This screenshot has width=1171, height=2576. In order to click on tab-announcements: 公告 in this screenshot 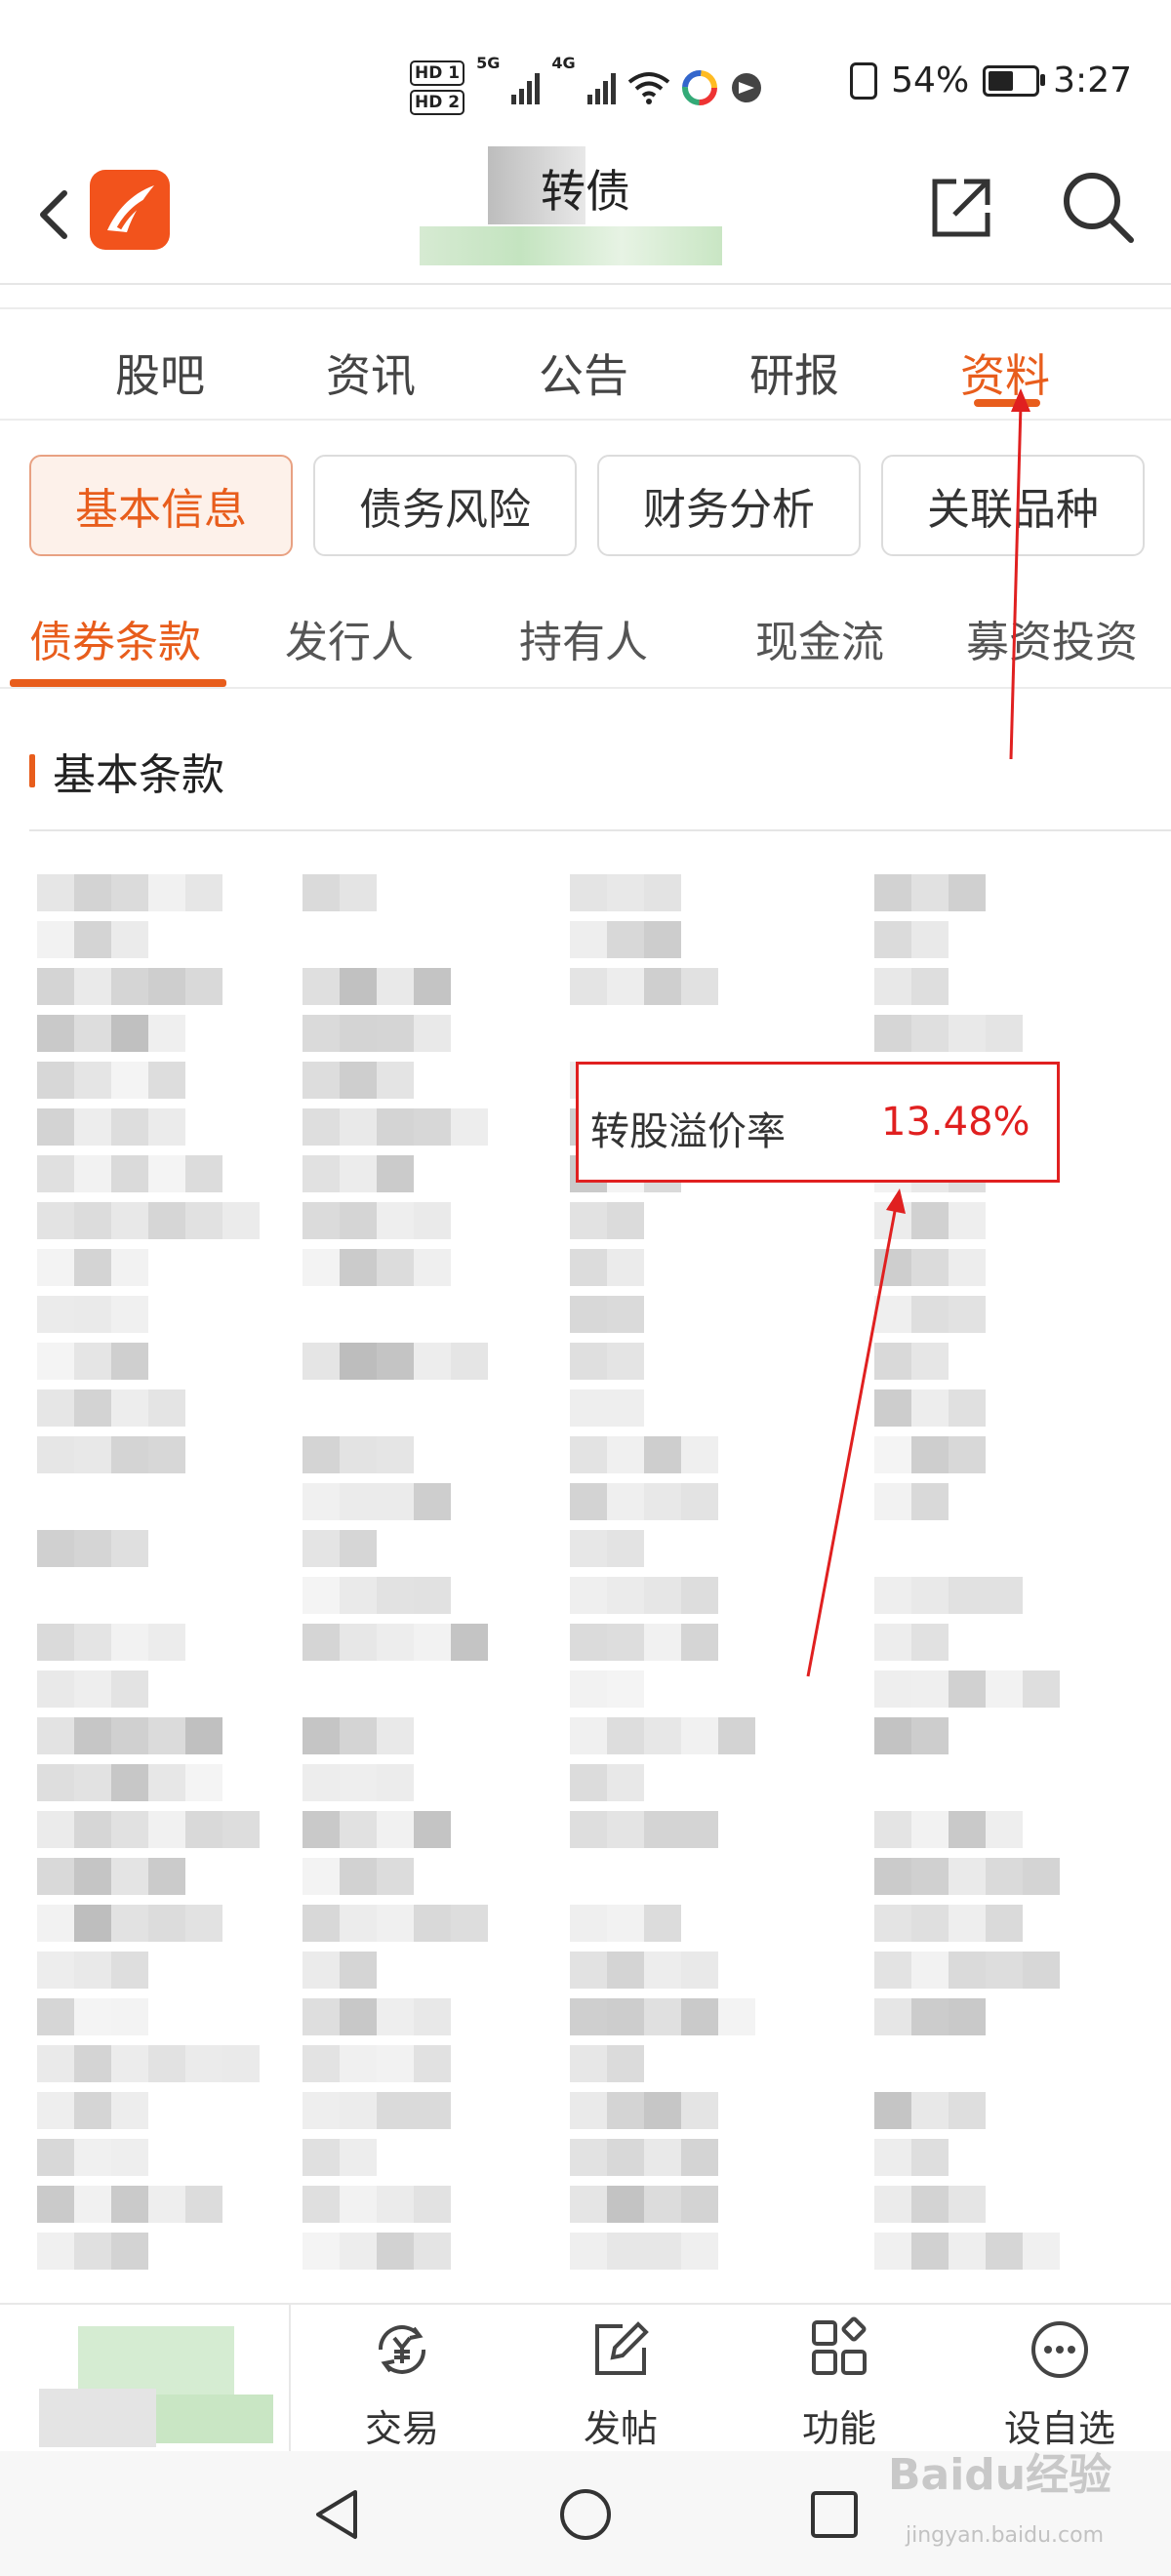, I will do `click(583, 373)`.